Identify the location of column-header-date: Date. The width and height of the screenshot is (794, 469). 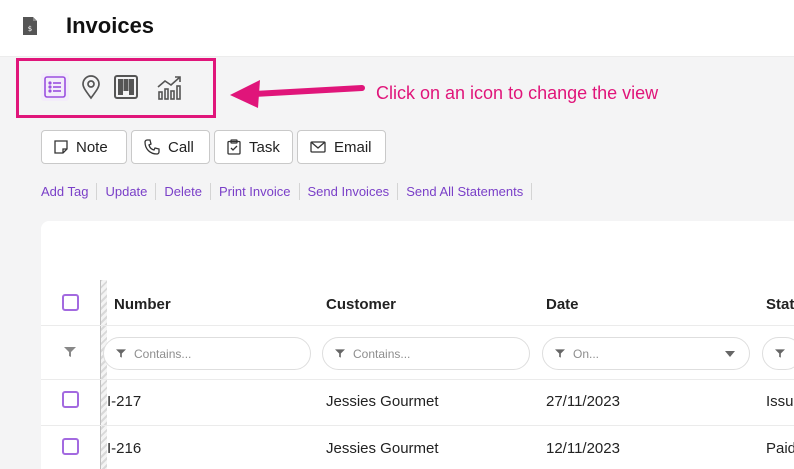
(562, 304).